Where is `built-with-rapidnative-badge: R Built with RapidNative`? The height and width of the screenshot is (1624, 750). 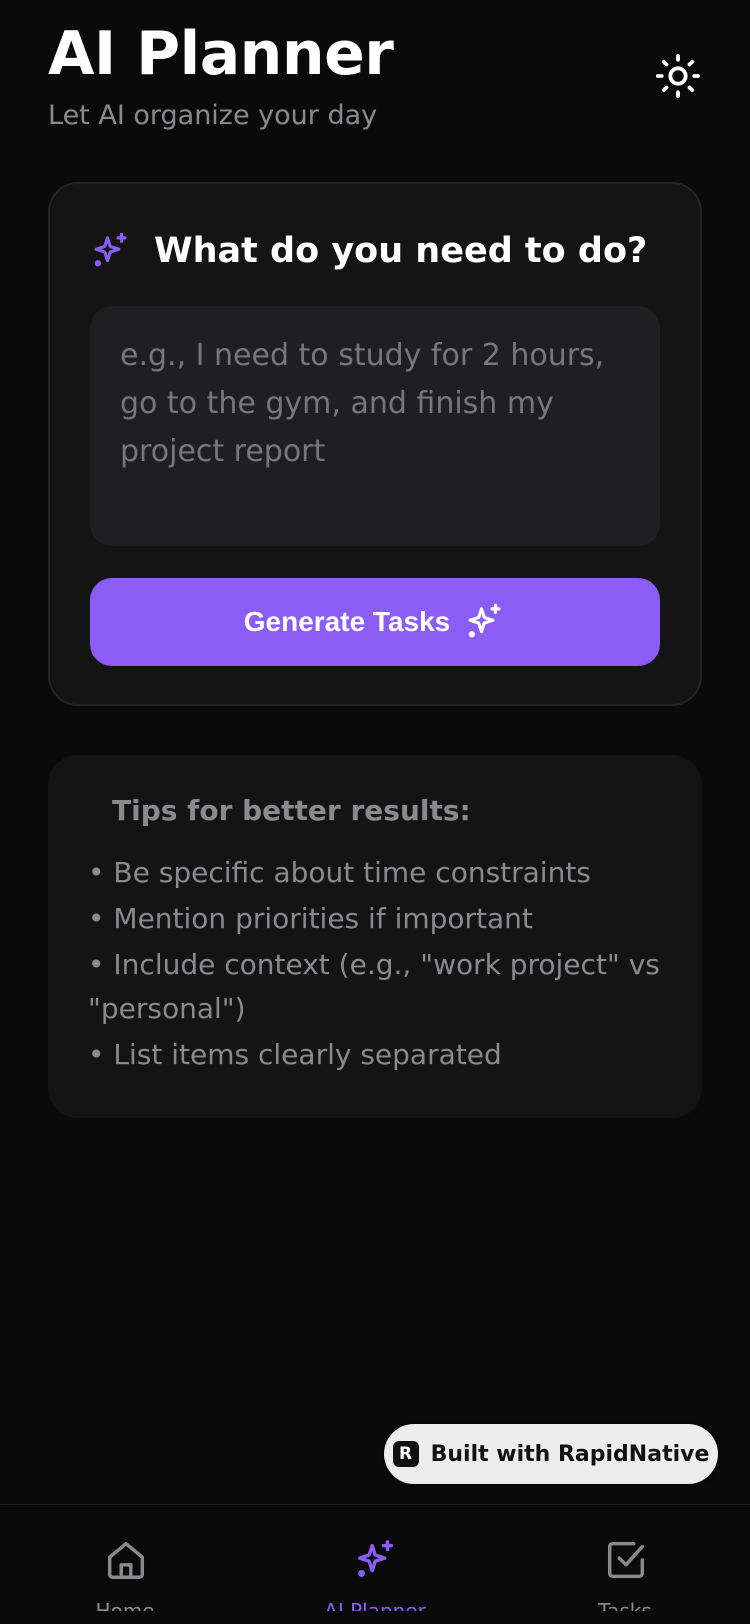
built-with-rapidnative-badge: R Built with RapidNative is located at coordinates (551, 1454).